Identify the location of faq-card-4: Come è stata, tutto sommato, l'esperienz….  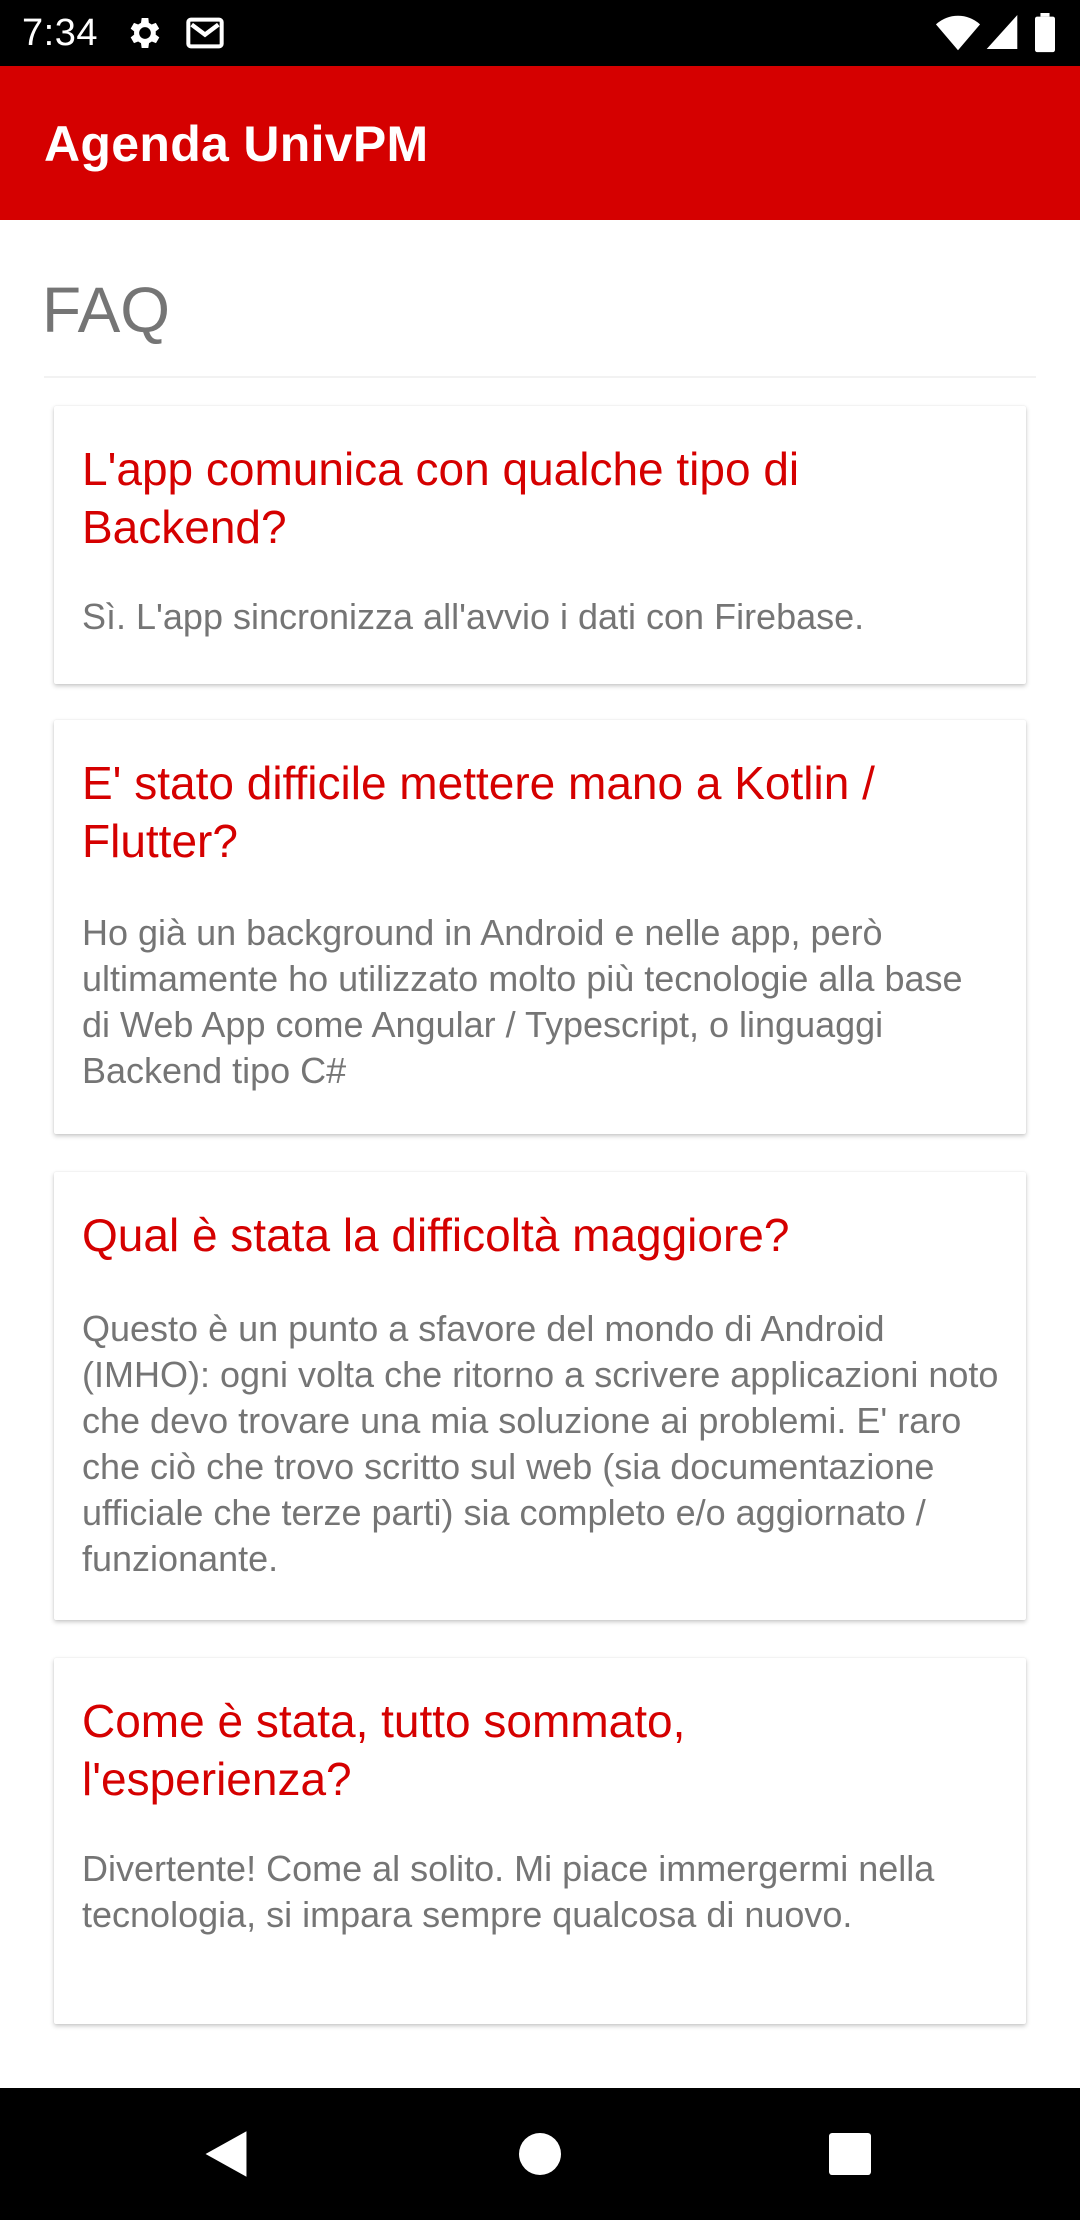
(540, 1841).